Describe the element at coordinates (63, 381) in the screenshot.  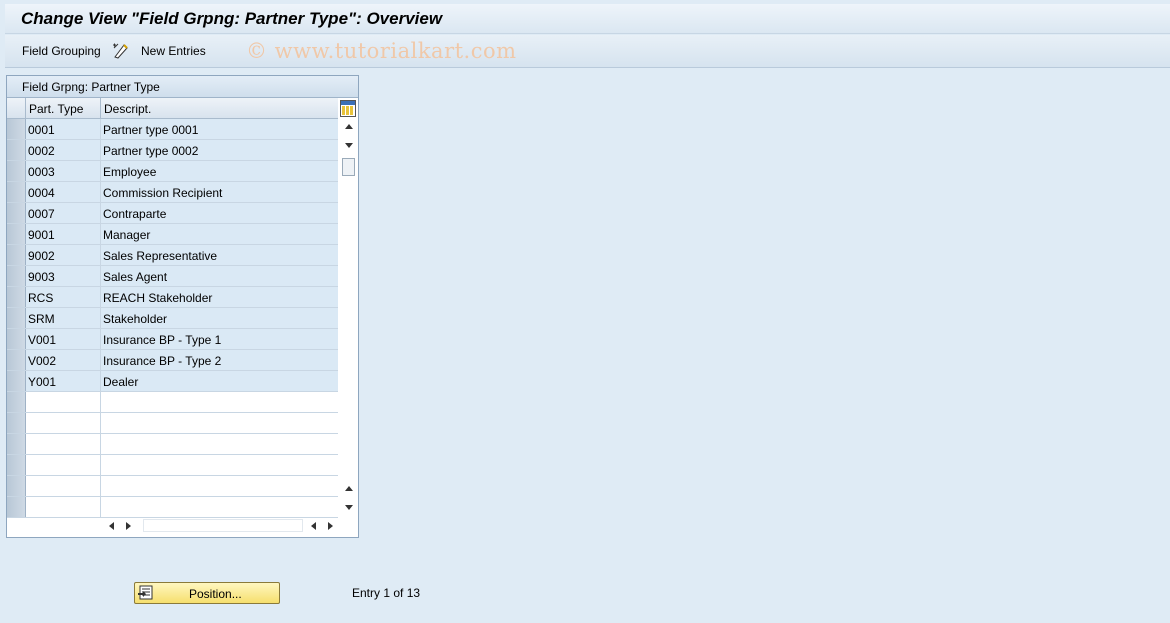
I see `cell-part-type: Y001` at that location.